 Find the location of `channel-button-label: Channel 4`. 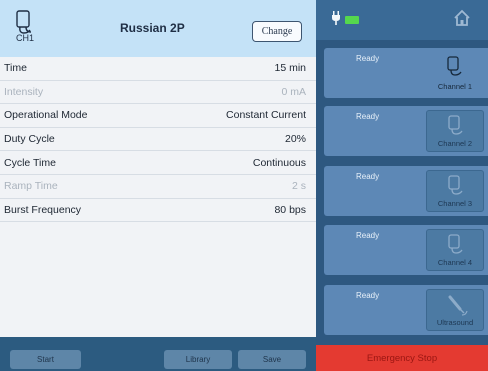

channel-button-label: Channel 4 is located at coordinates (455, 262).